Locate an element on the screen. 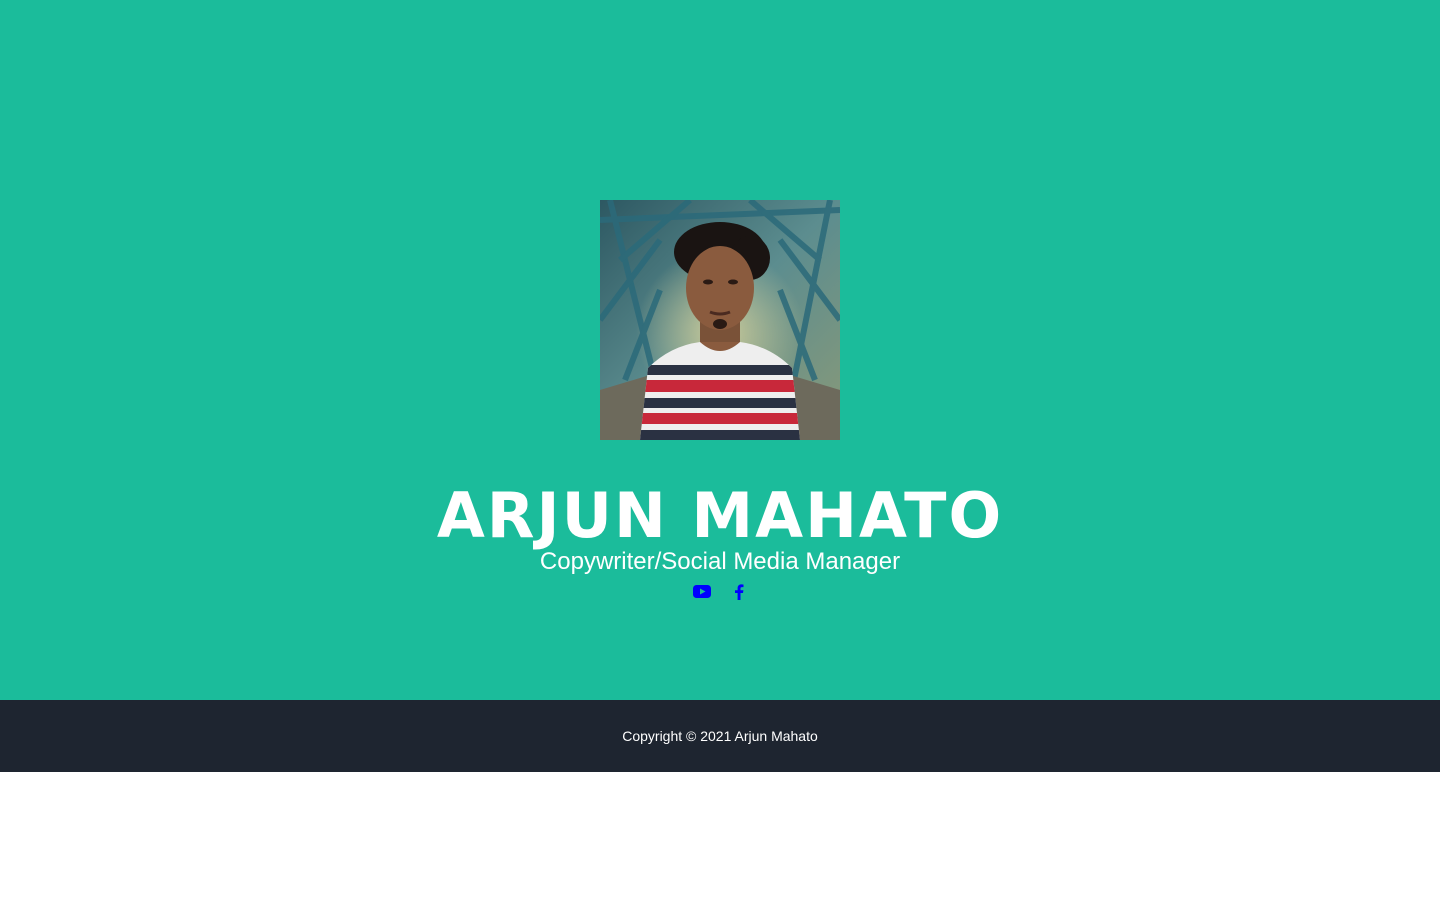  youtube-icon is located at coordinates (701, 591).